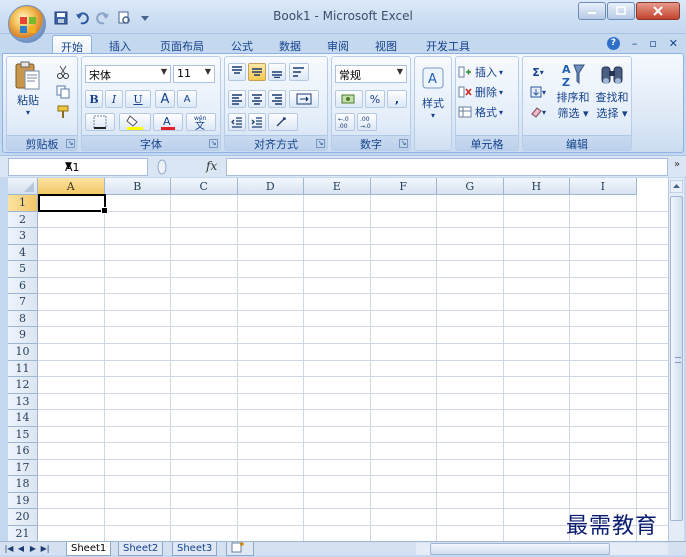 The height and width of the screenshot is (557, 686). Describe the element at coordinates (9, 549) in the screenshot. I see `first-sheet-icon: |◀` at that location.